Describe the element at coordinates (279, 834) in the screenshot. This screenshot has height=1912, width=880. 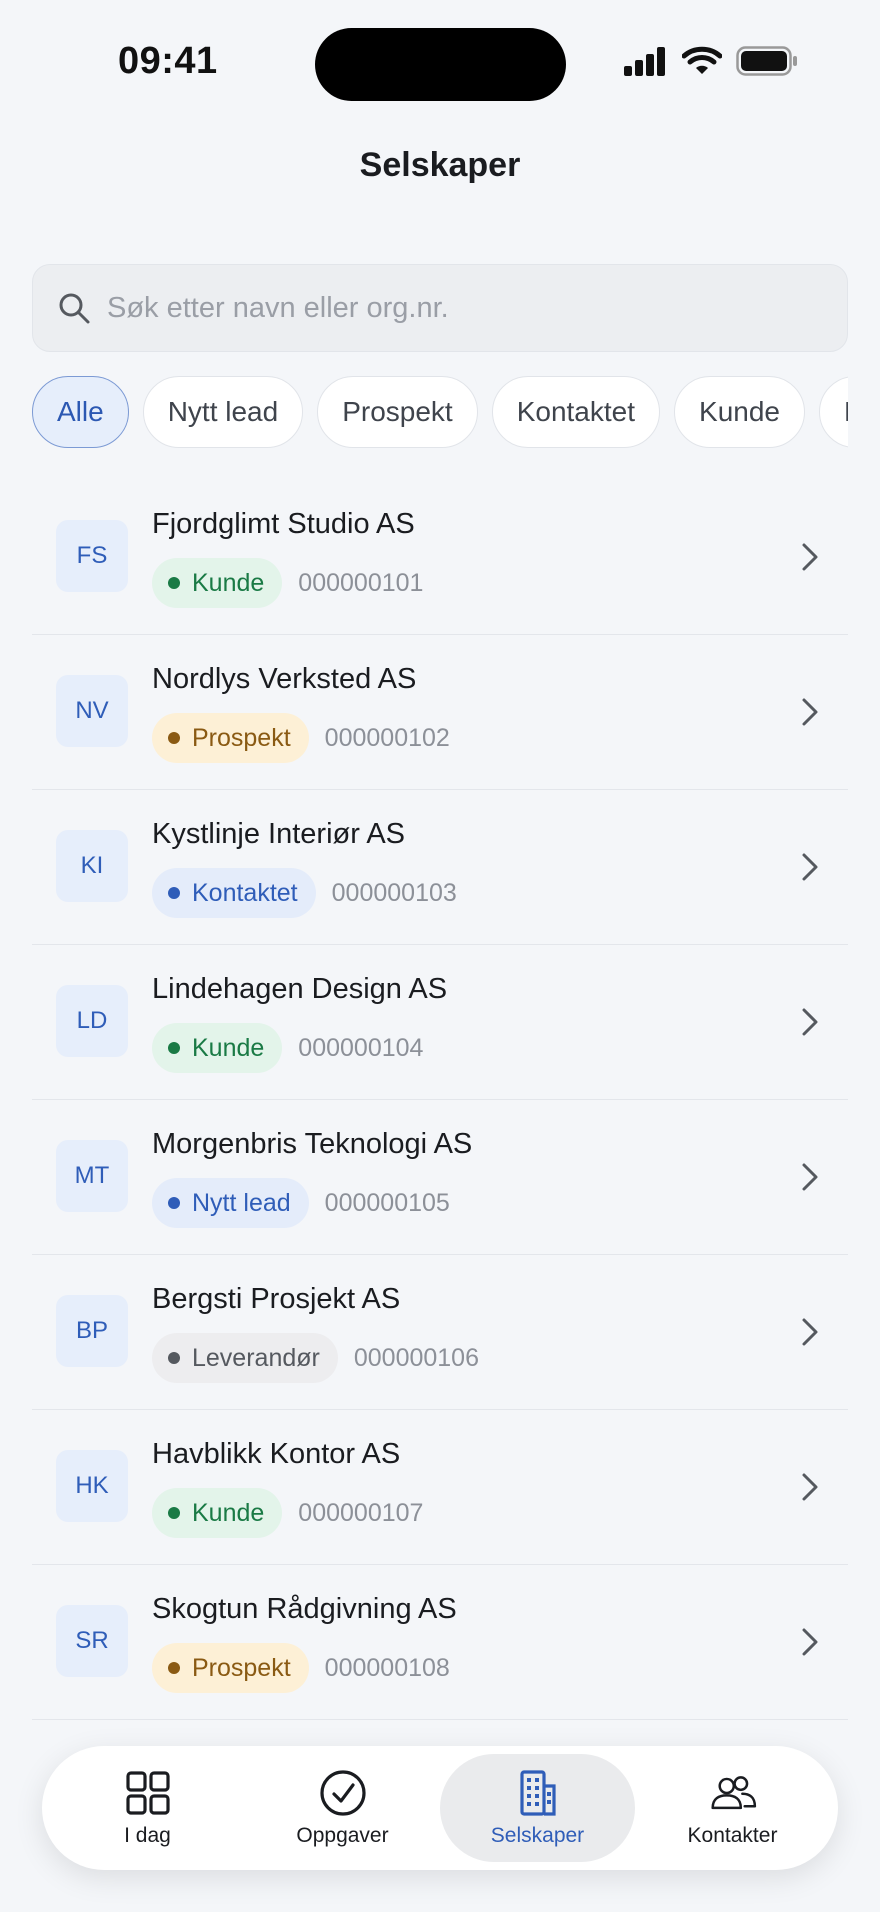
I see `company-name: Kystlinje Interiør AS` at that location.